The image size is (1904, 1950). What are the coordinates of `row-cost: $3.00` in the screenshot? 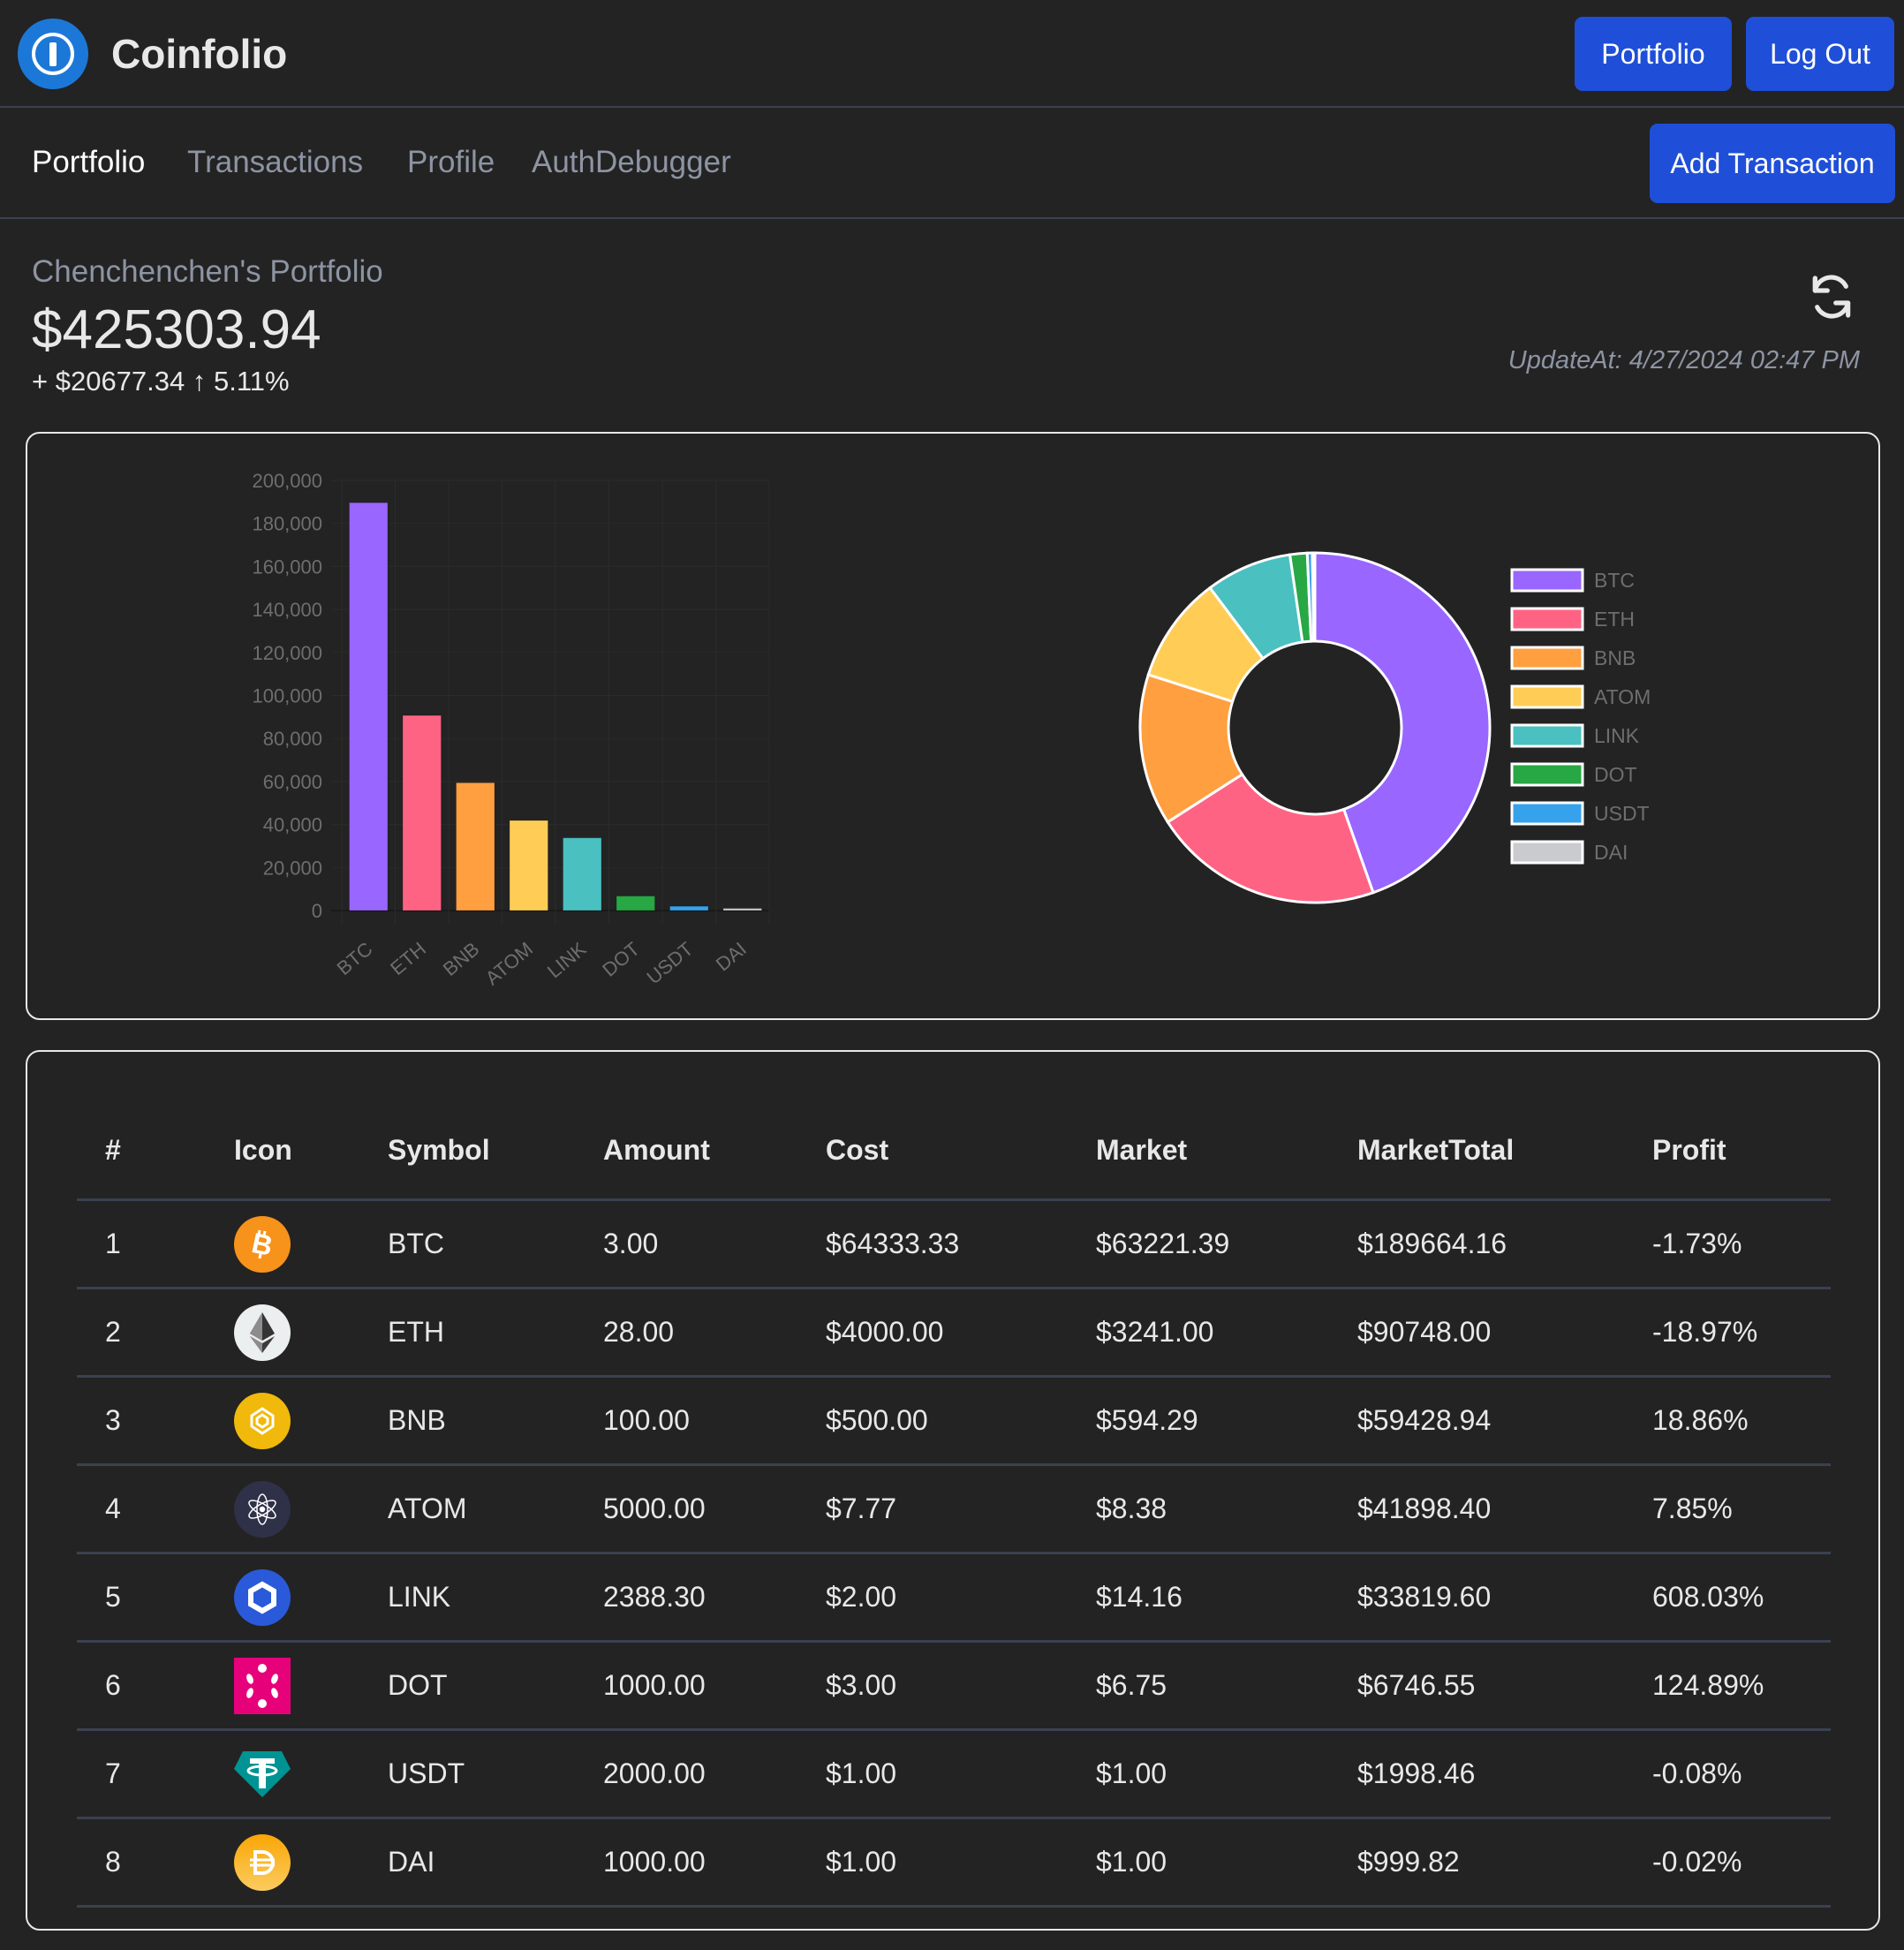 It's located at (961, 1686).